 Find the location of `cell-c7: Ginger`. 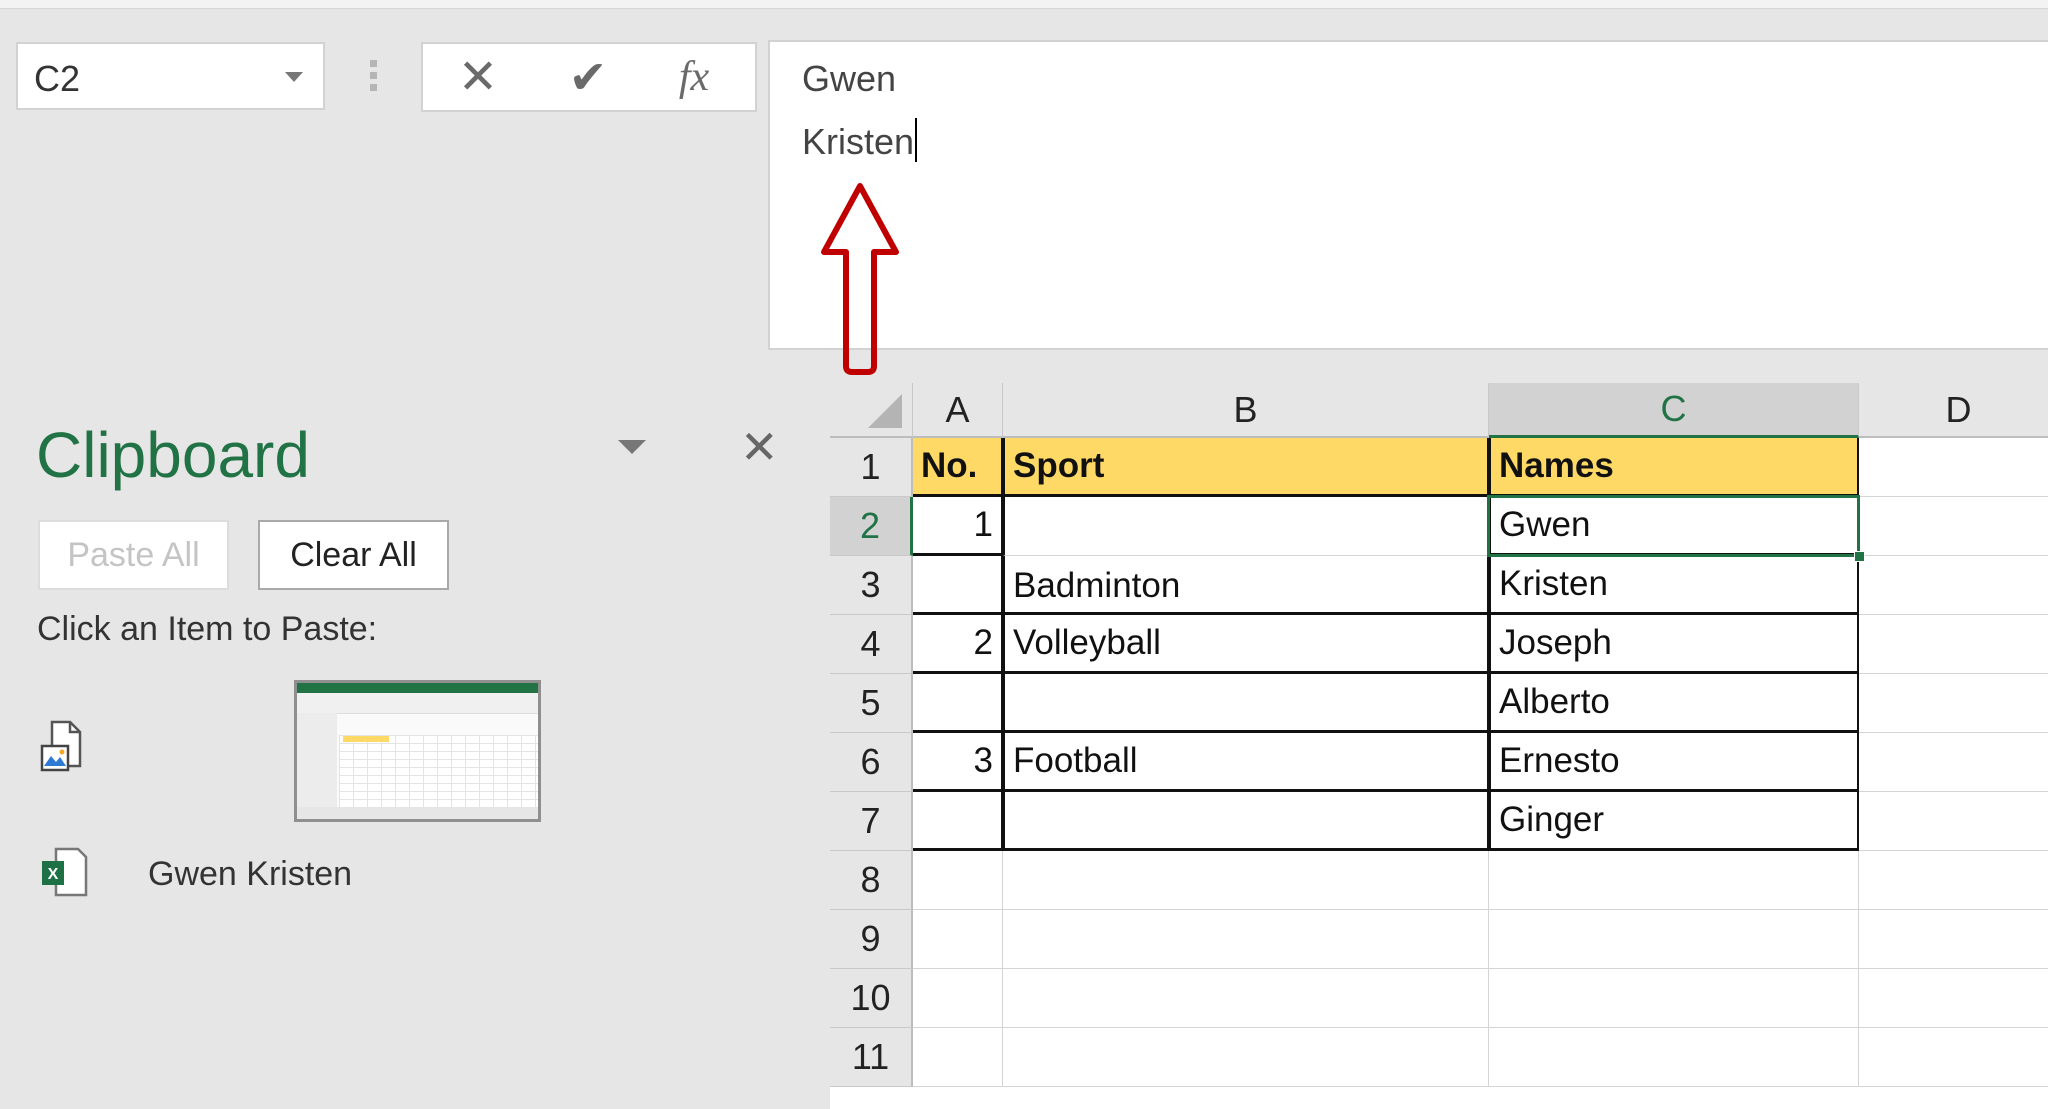

cell-c7: Ginger is located at coordinates (1674, 821).